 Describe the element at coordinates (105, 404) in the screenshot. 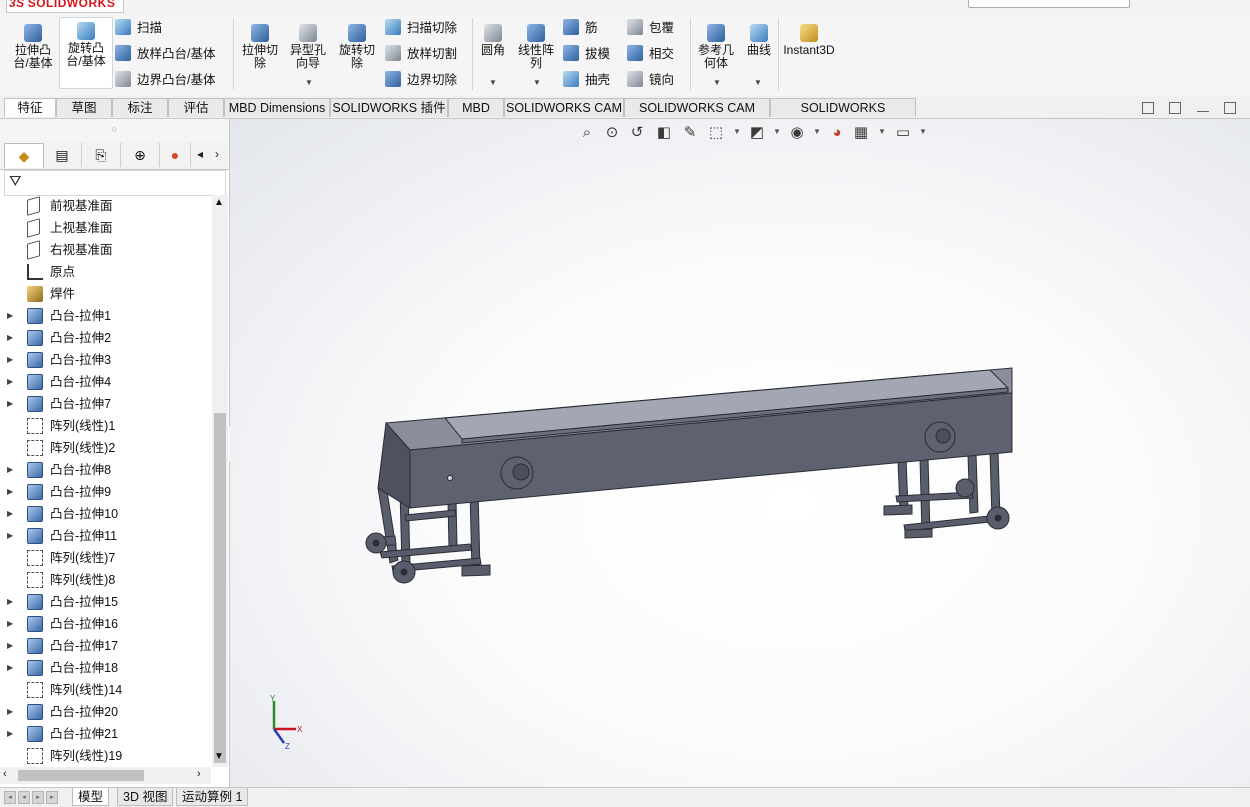

I see `tree-item: ▶ 凸台-拉伸7` at that location.